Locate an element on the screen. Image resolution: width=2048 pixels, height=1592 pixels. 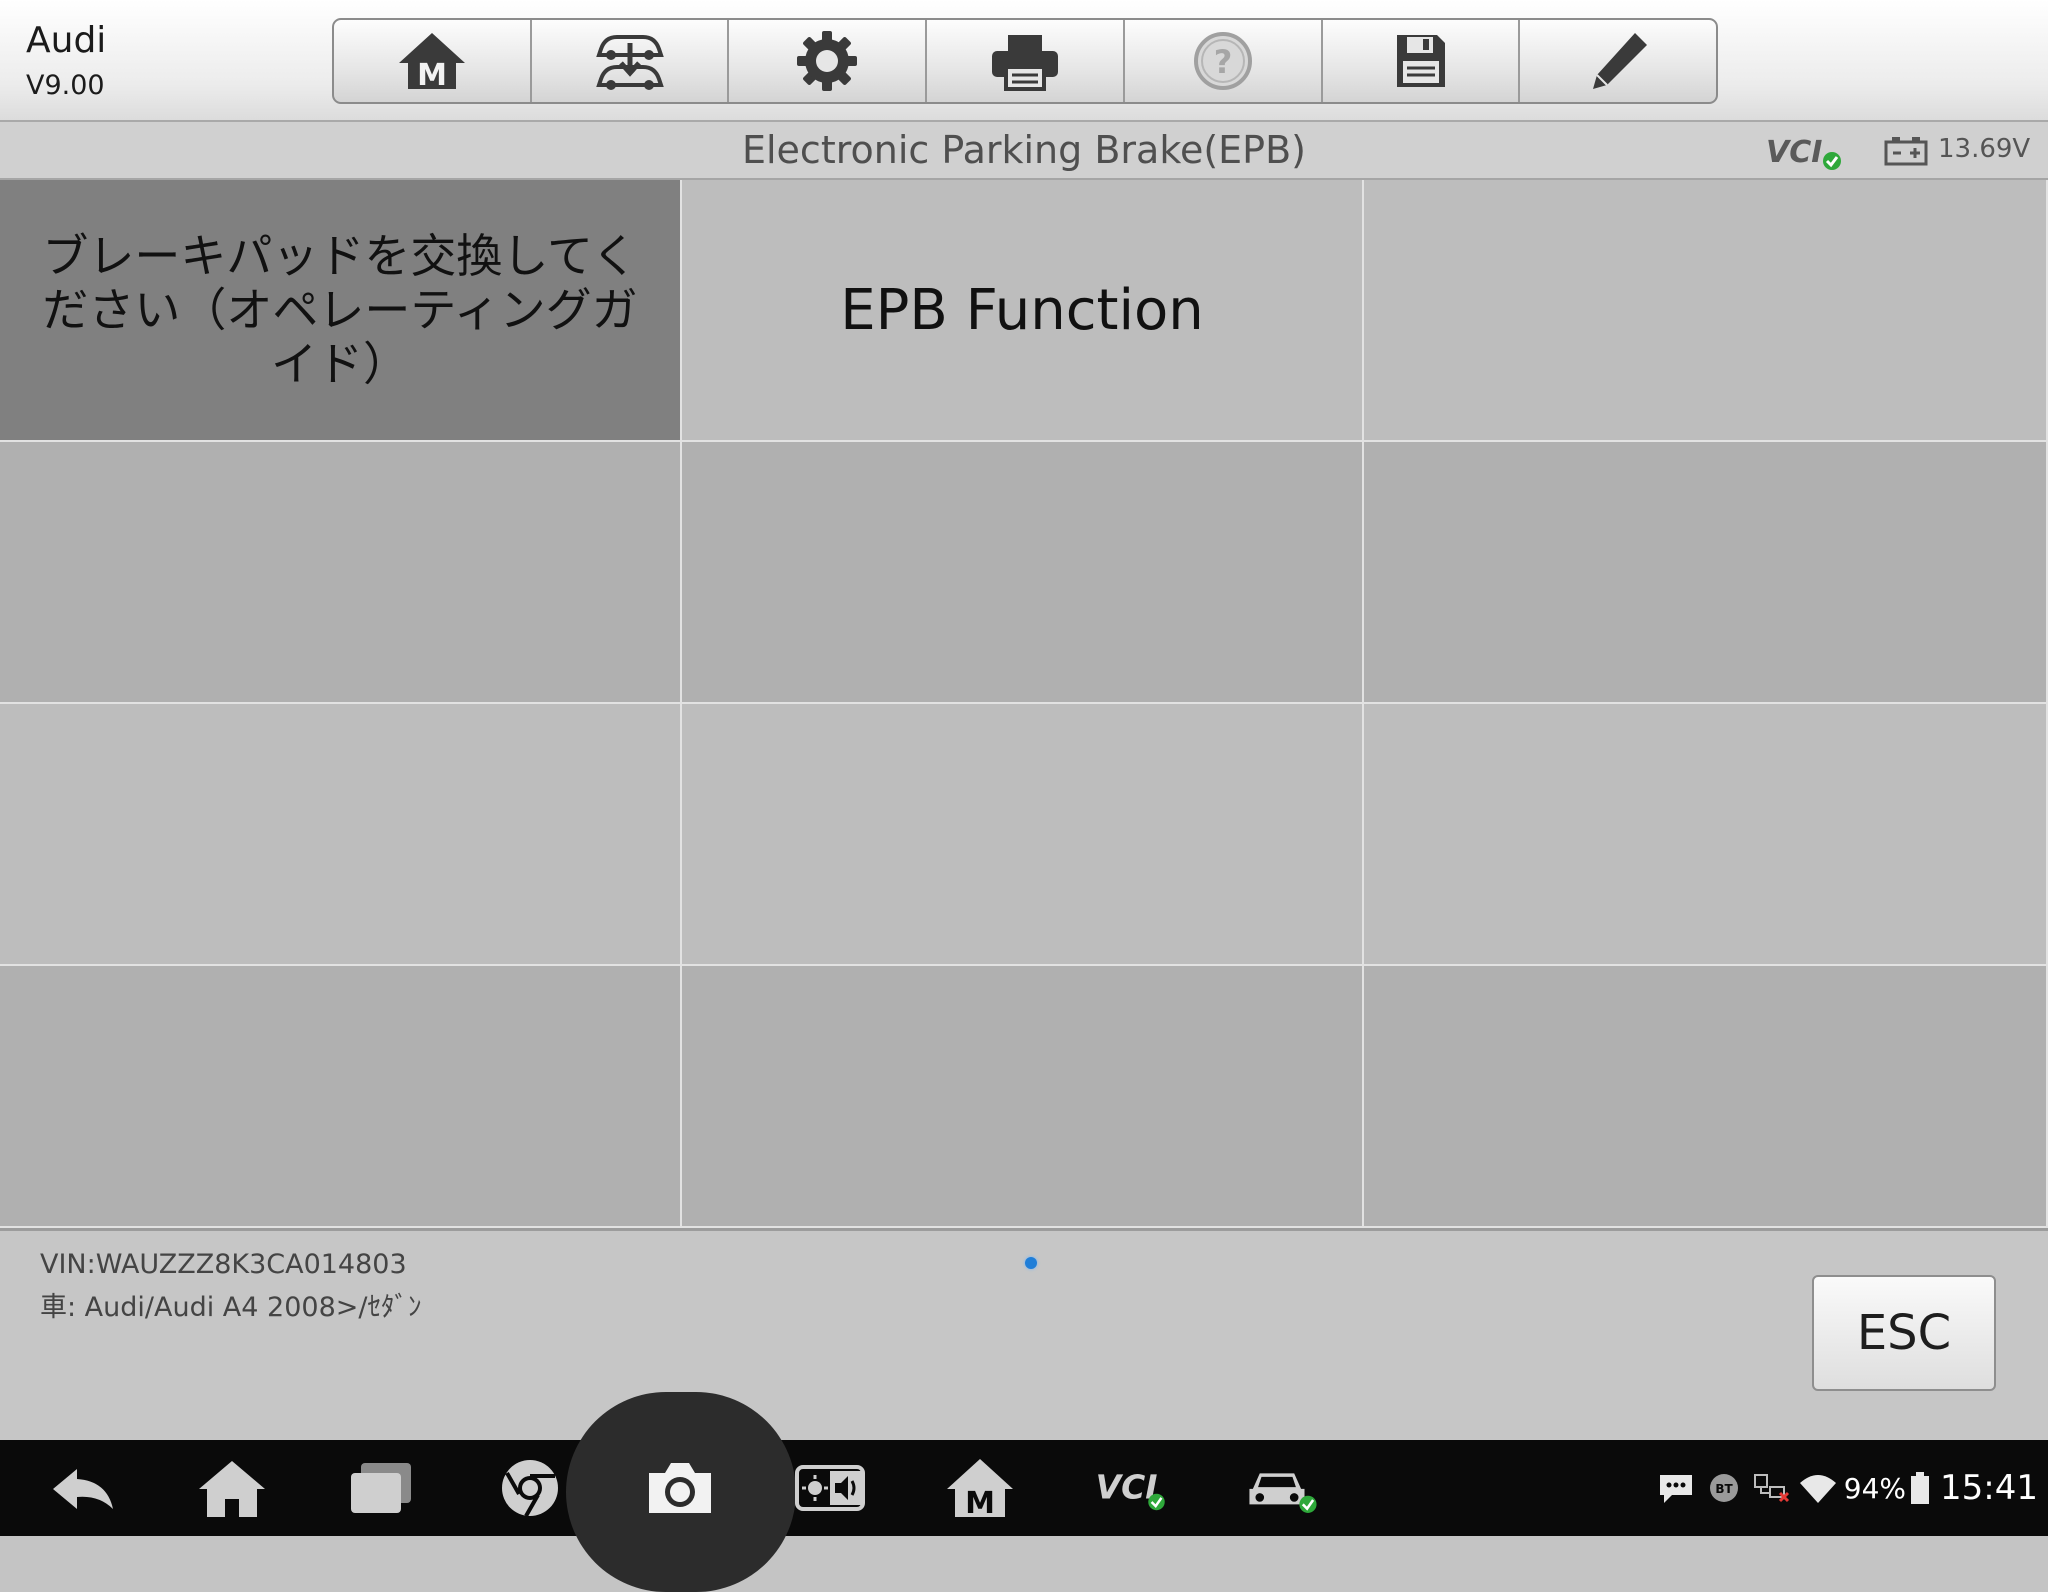
browser-button is located at coordinates (530, 1488).